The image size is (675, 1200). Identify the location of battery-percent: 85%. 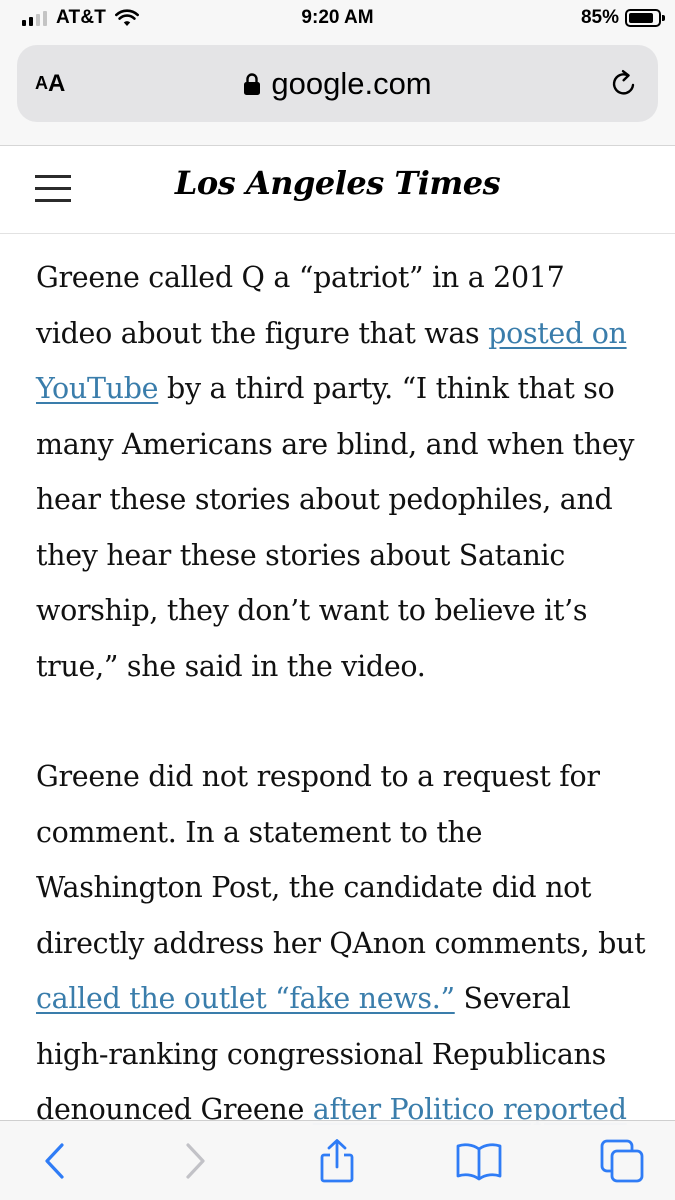
(599, 17).